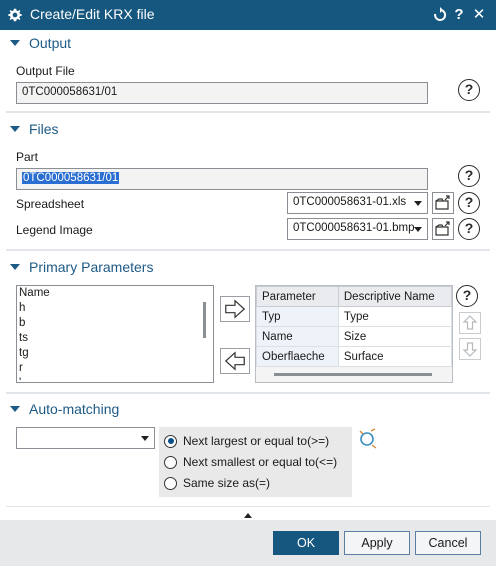 The height and width of the screenshot is (566, 496). Describe the element at coordinates (306, 543) in the screenshot. I see `ok-button: OK` at that location.